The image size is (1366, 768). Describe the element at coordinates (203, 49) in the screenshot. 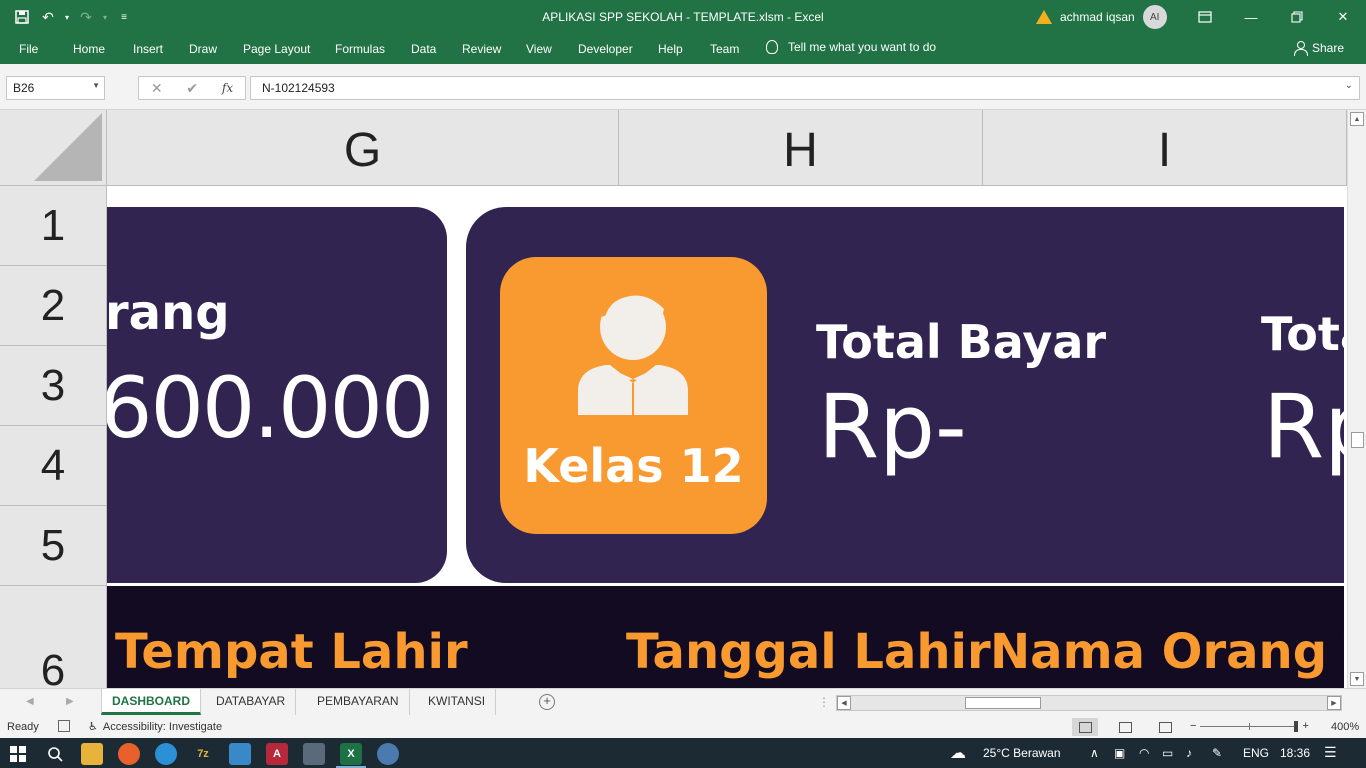

I see `tab-draw: Draw` at that location.